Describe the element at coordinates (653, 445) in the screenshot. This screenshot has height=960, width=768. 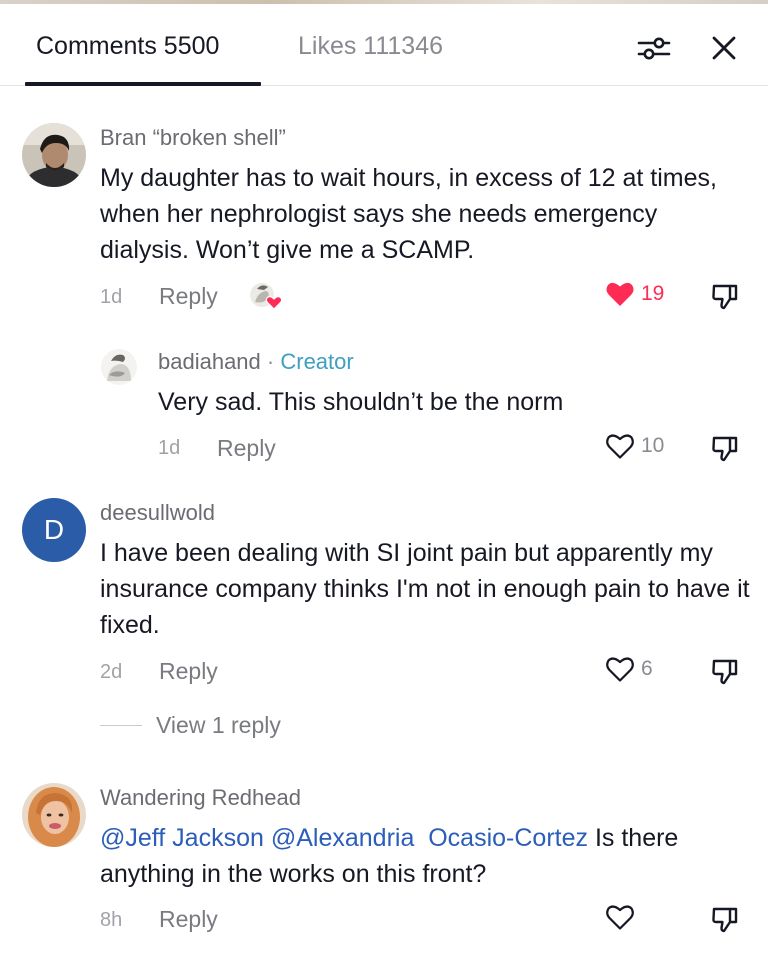
I see `like-count: 10` at that location.